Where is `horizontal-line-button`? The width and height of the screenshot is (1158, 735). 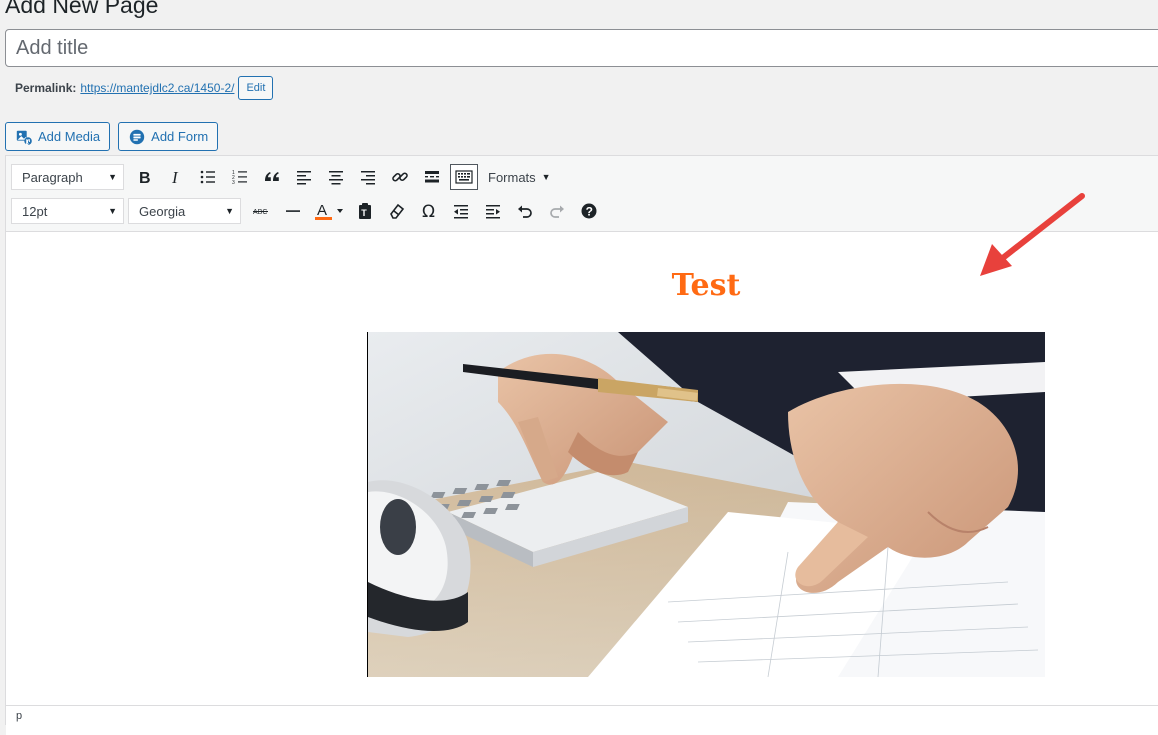 horizontal-line-button is located at coordinates (293, 211).